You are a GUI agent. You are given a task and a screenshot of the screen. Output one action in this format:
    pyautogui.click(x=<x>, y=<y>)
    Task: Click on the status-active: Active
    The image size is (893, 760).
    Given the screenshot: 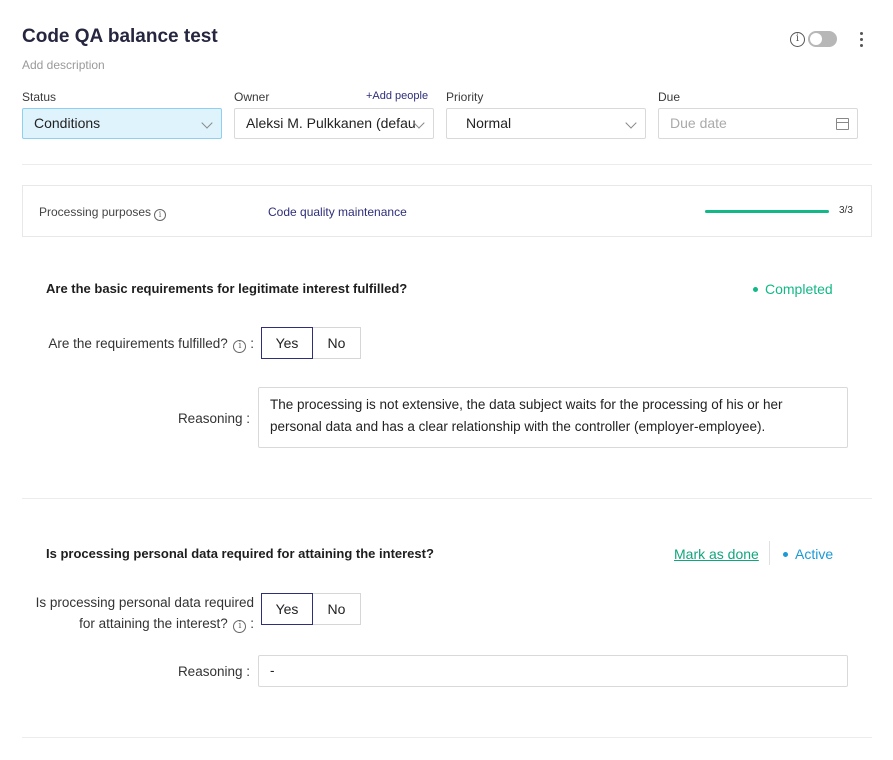 What is the action you would take?
    pyautogui.click(x=808, y=554)
    